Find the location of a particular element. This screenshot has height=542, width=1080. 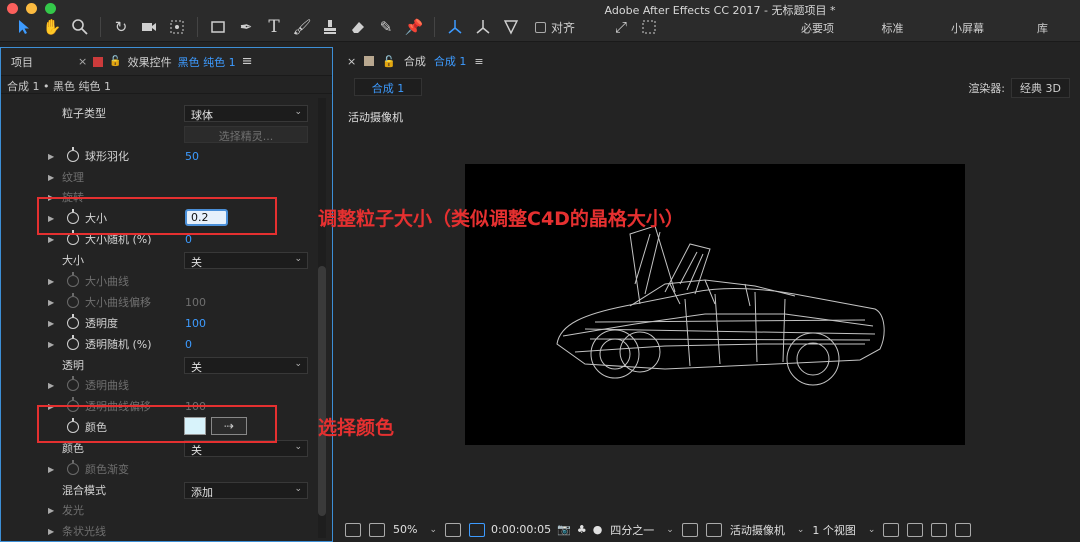

brush-tool-icon: 🖌 is located at coordinates (302, 27).